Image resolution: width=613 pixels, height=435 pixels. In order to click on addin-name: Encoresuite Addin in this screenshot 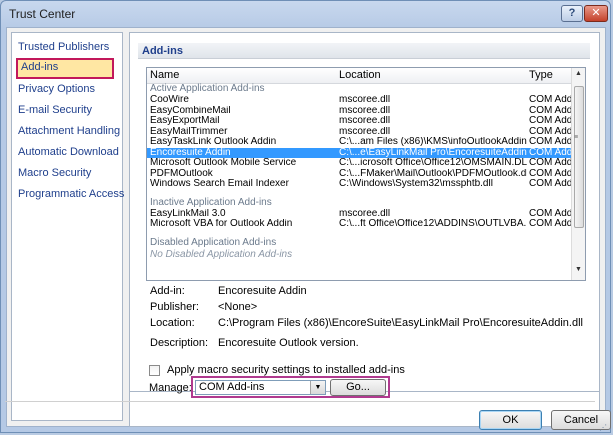, I will do `click(190, 152)`.